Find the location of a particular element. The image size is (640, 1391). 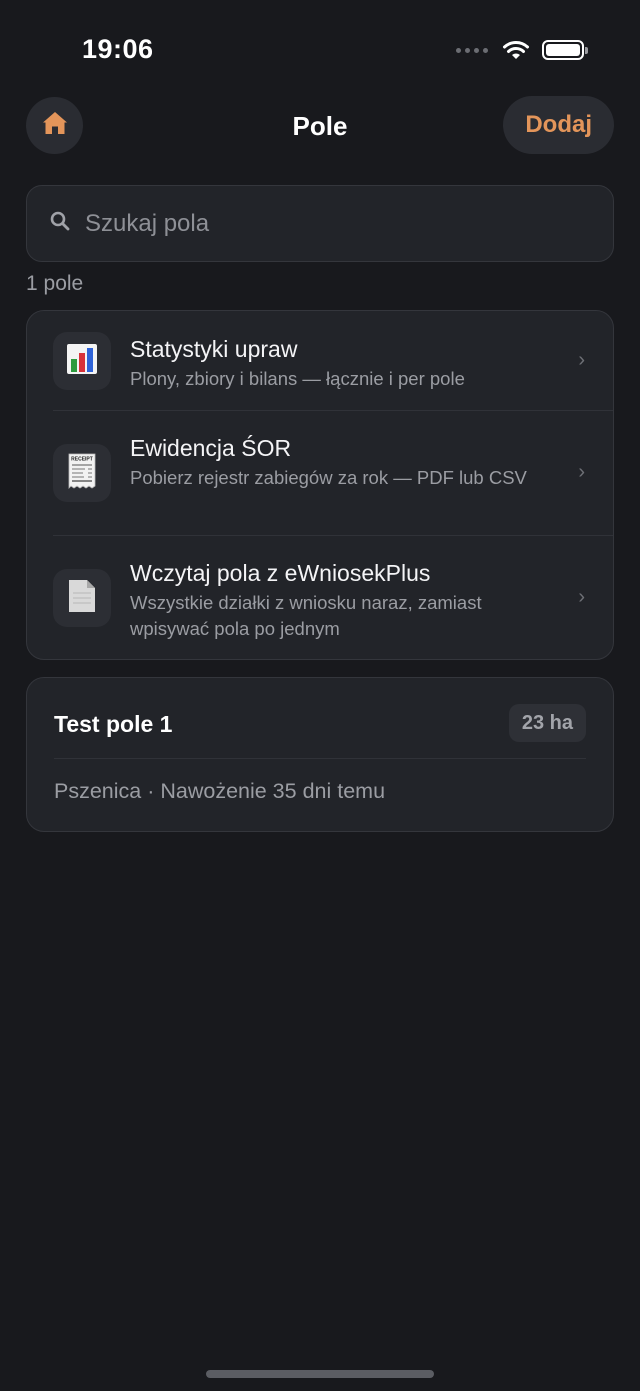

search-icon is located at coordinates (60, 223).